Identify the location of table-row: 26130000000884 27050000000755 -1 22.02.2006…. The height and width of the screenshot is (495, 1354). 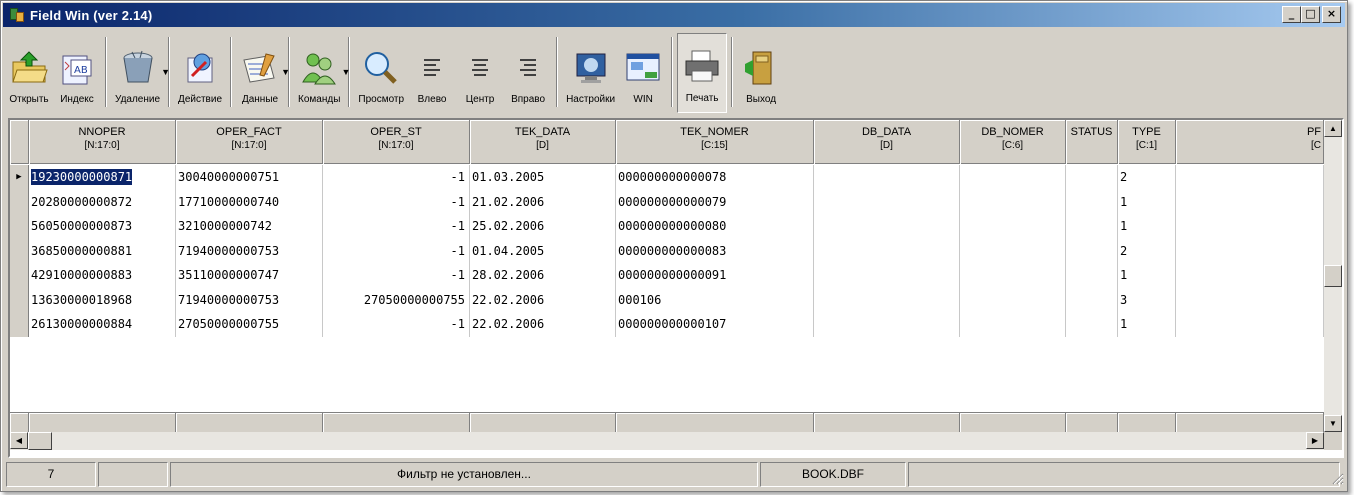
(667, 324).